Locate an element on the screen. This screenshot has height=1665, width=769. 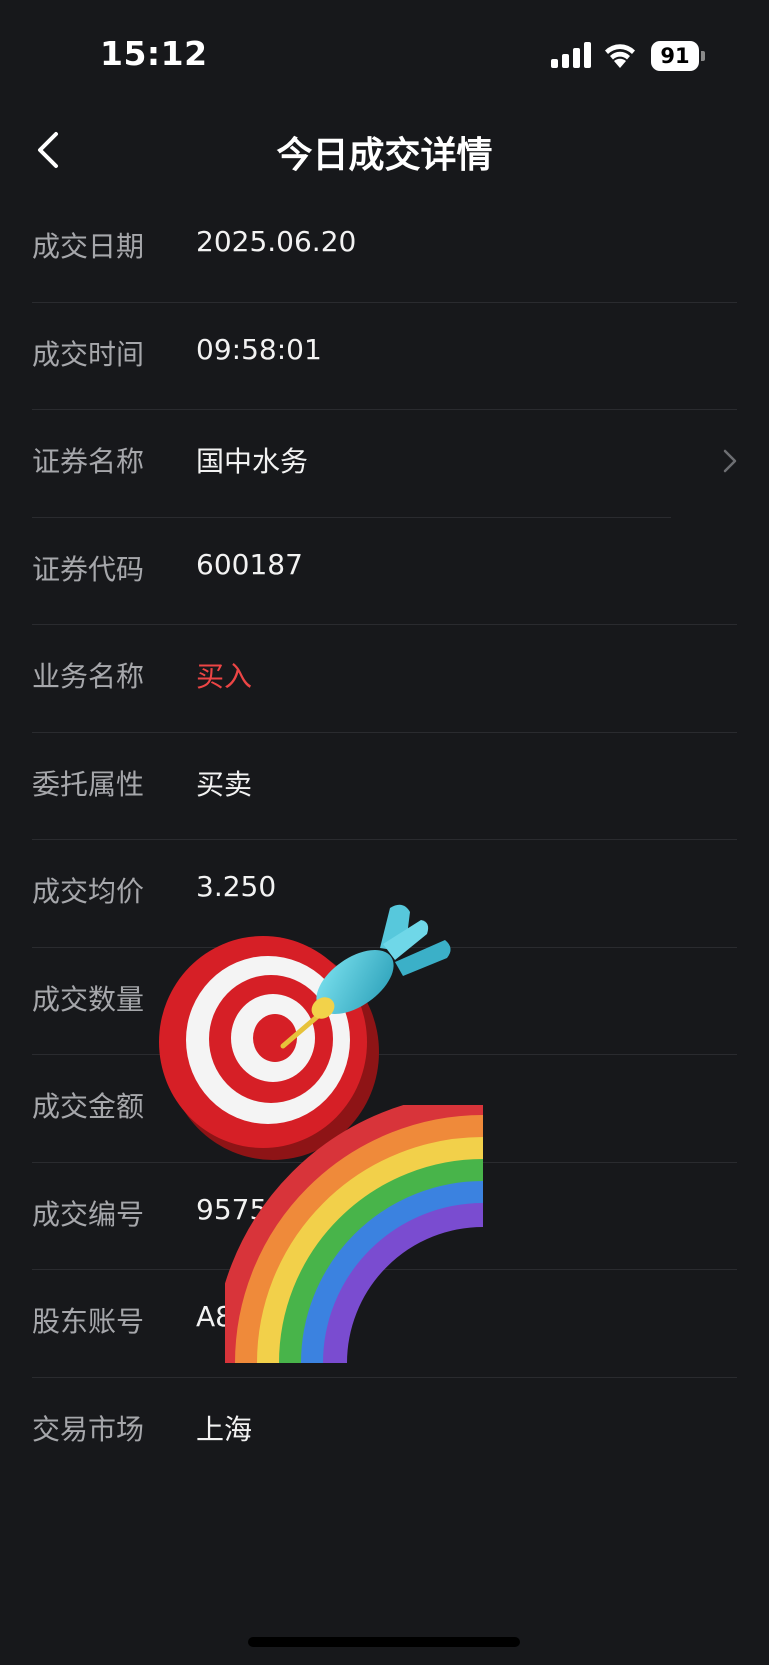
row-trading-market: 交易市场 上海 is located at coordinates (384, 1432).